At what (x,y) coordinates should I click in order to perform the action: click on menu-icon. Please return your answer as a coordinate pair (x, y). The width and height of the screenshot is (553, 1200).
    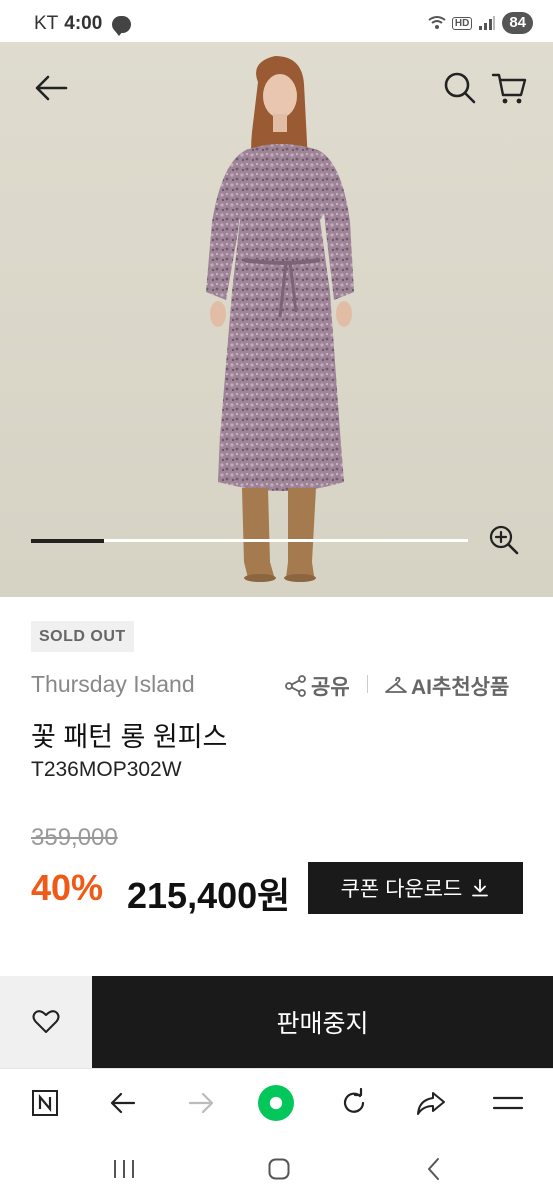
    Looking at the image, I should click on (508, 1103).